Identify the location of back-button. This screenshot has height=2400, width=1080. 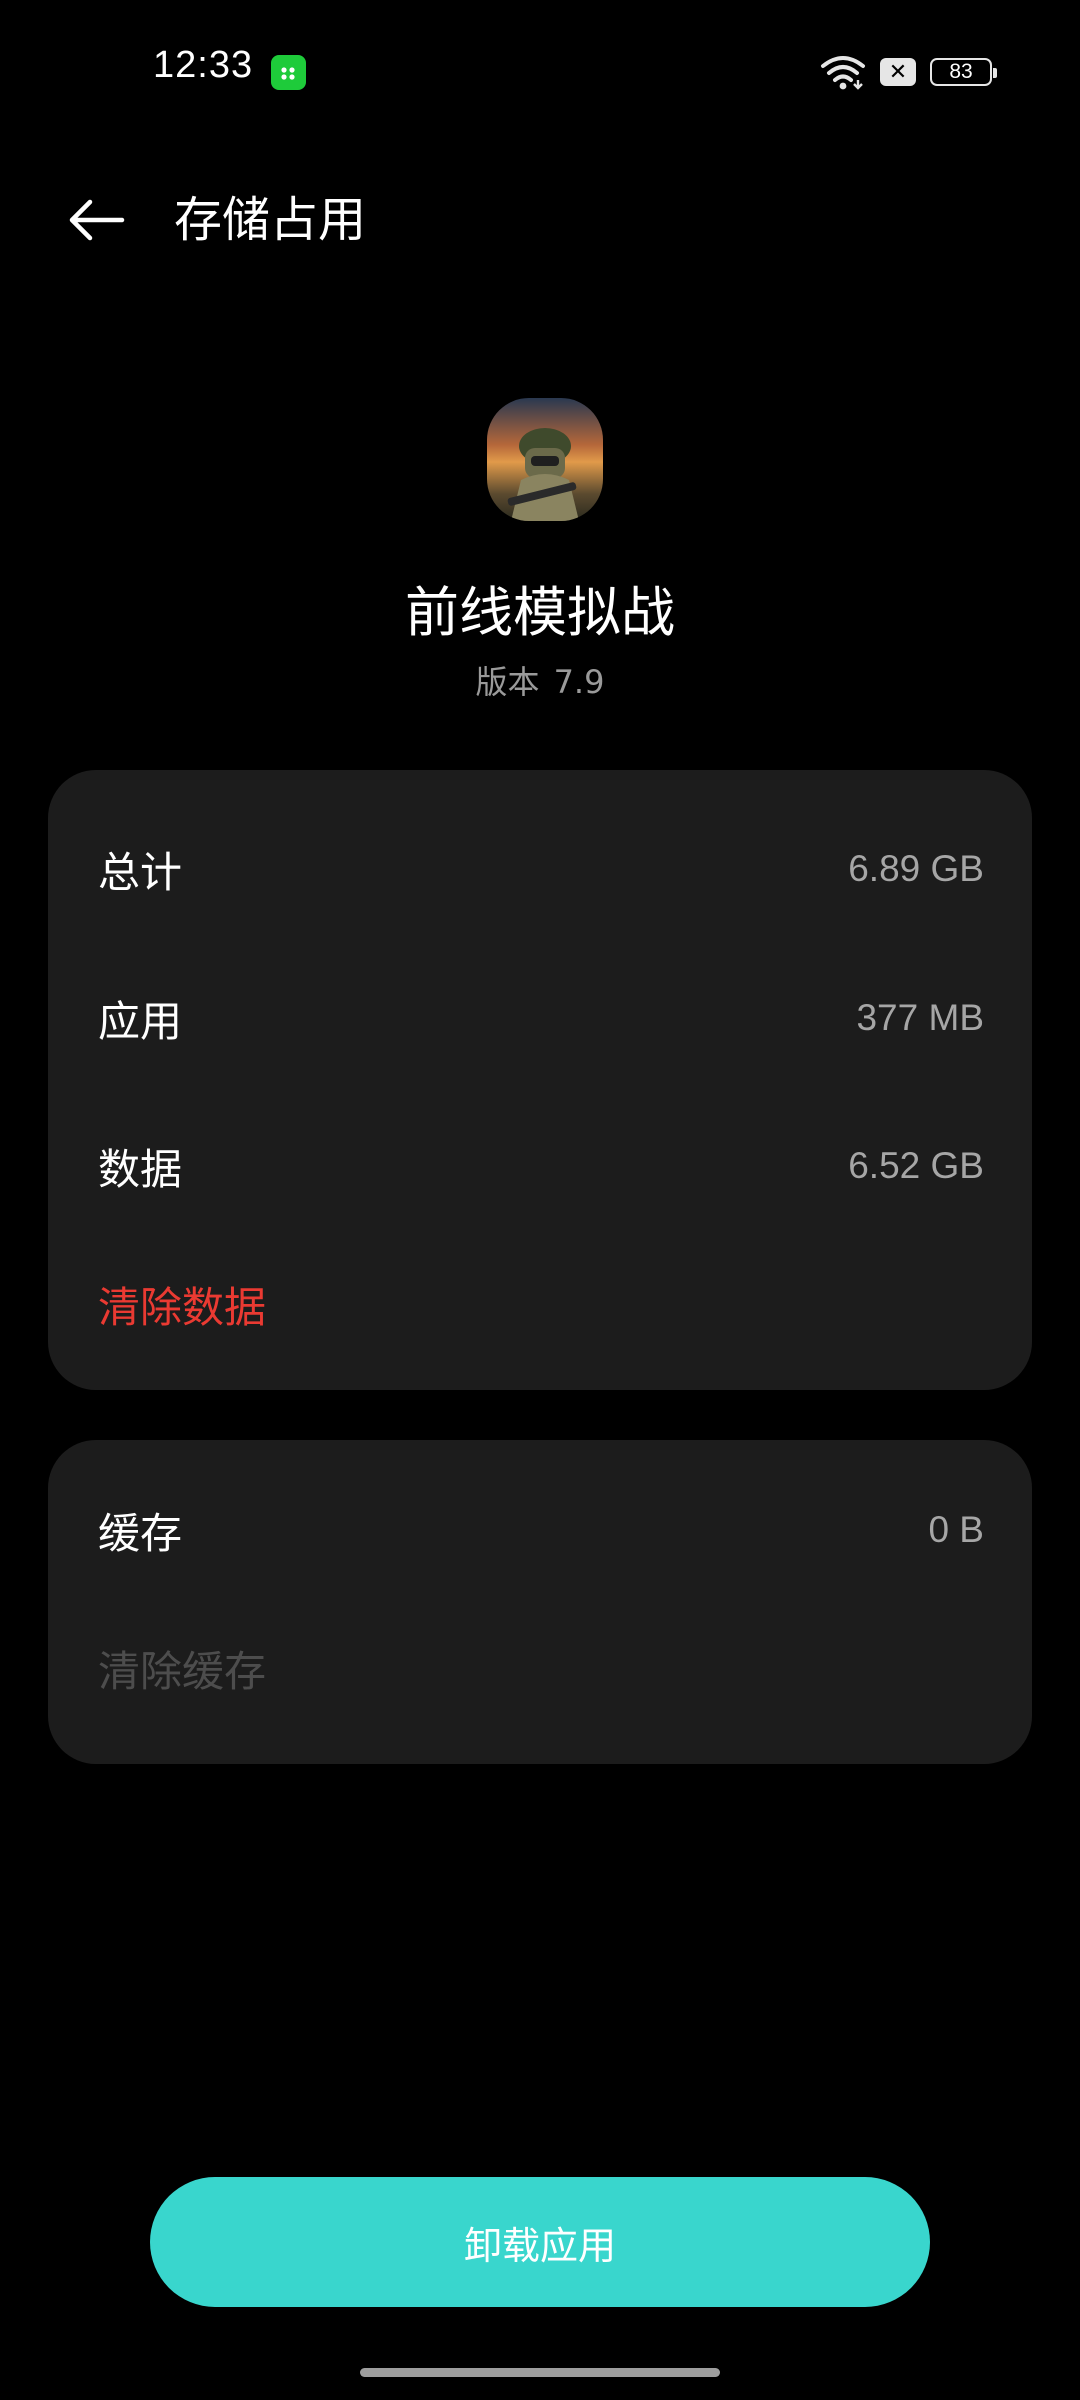
(96, 220).